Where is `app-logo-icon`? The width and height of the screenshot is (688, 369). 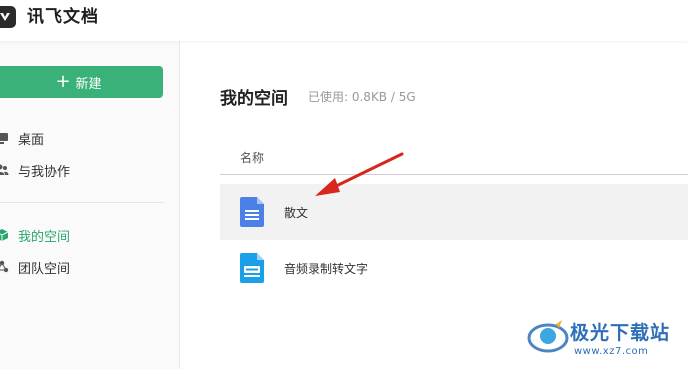
app-logo-icon is located at coordinates (8, 17).